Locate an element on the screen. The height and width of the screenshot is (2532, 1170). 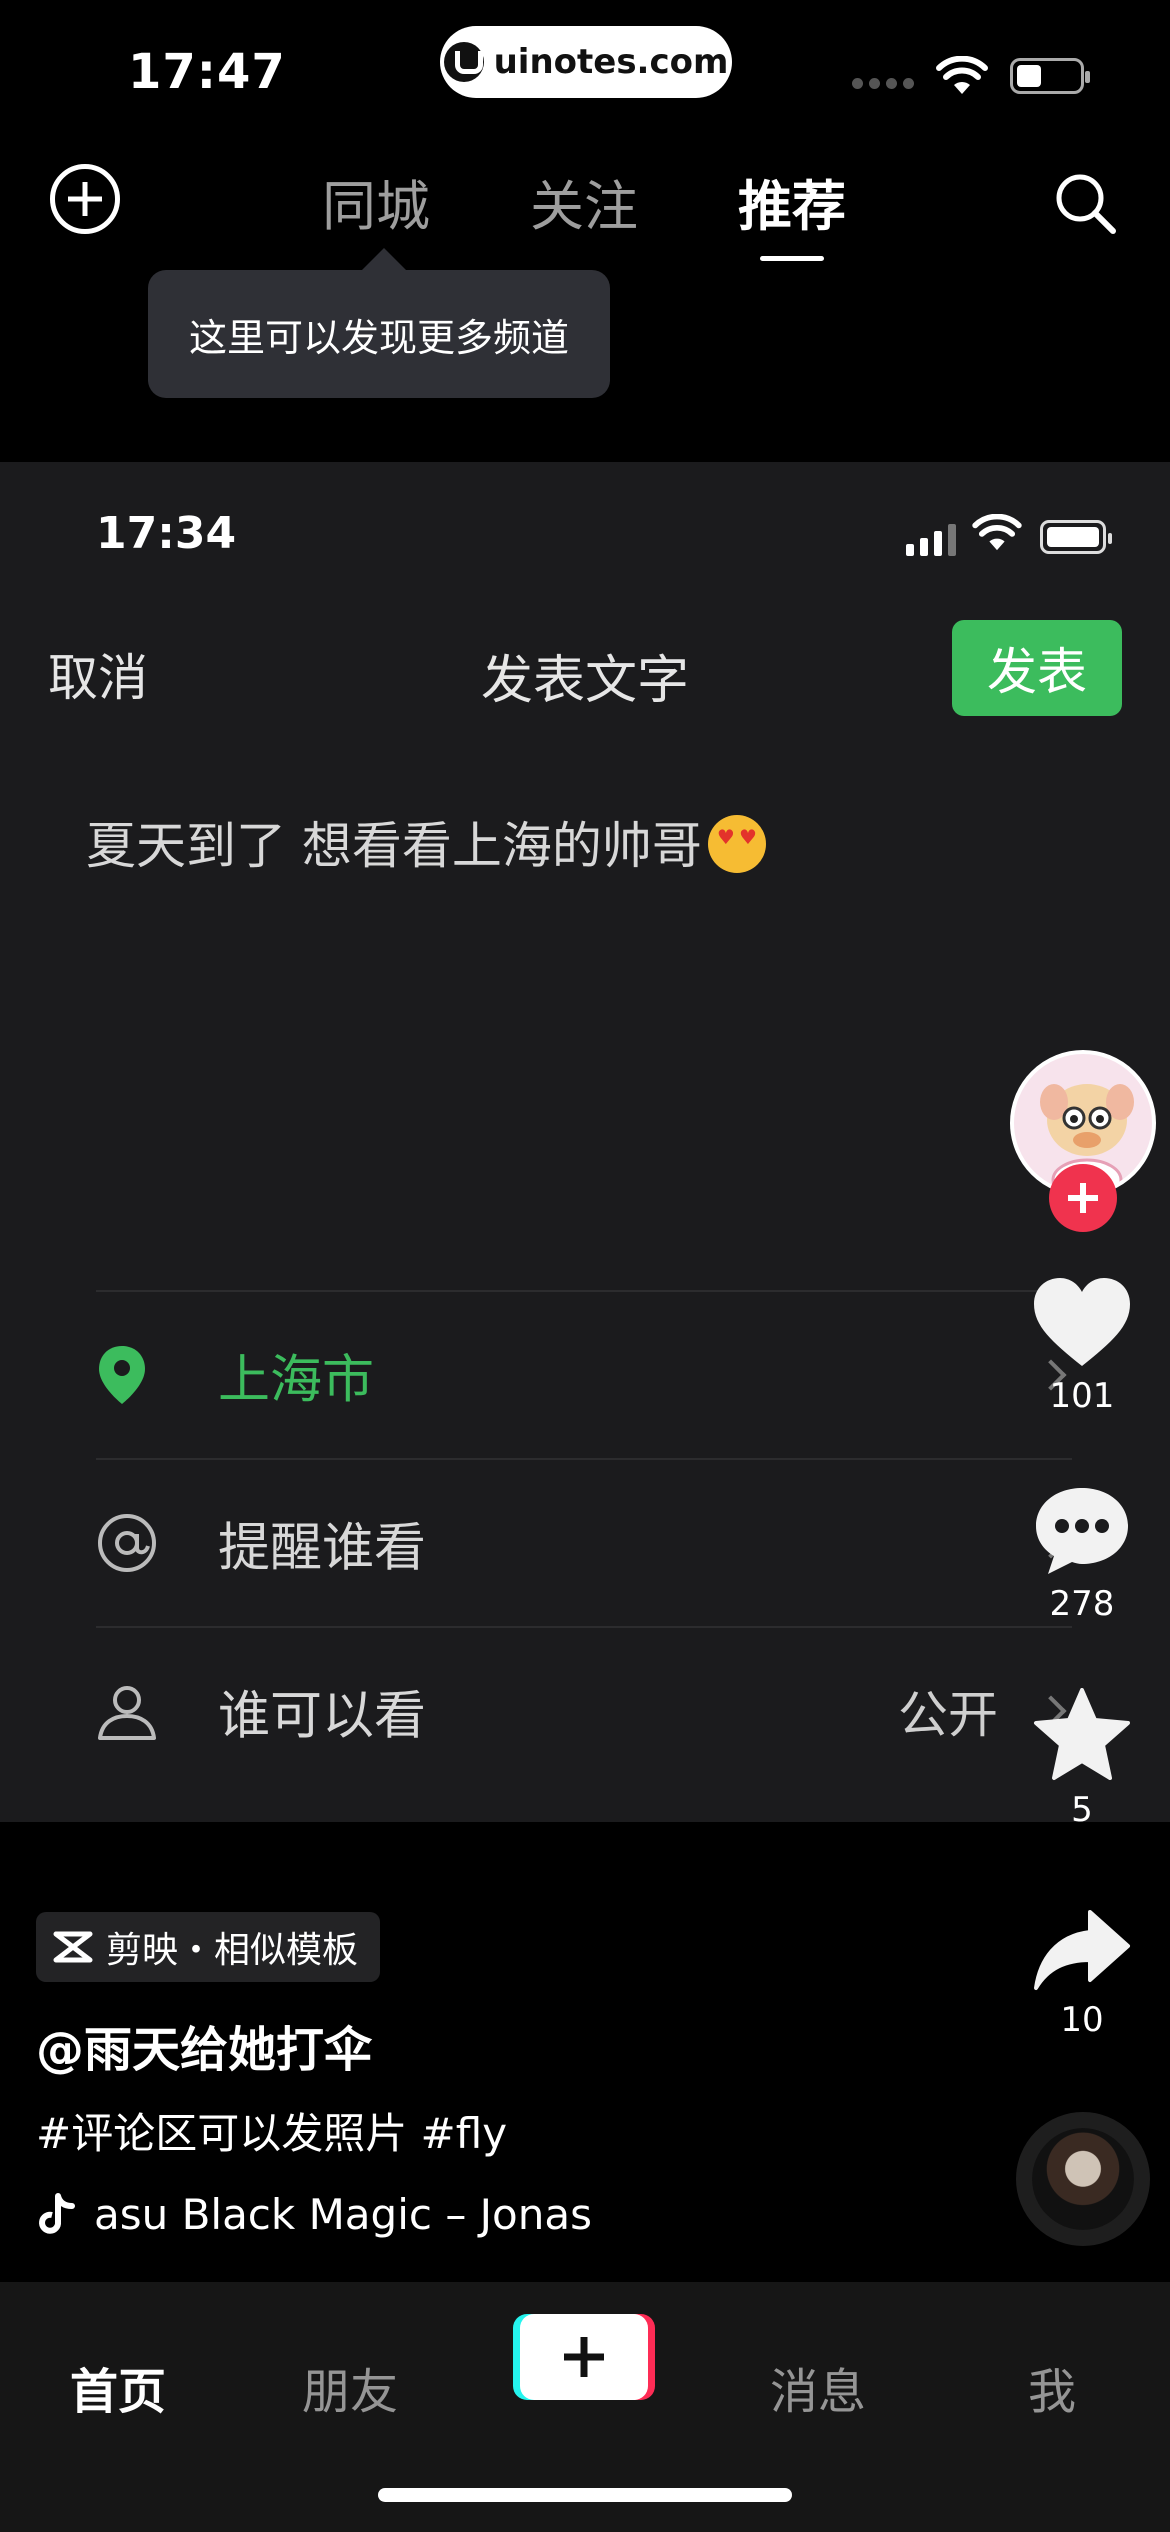
video-description: #评论区可以发照片 #fly is located at coordinates (272, 2133).